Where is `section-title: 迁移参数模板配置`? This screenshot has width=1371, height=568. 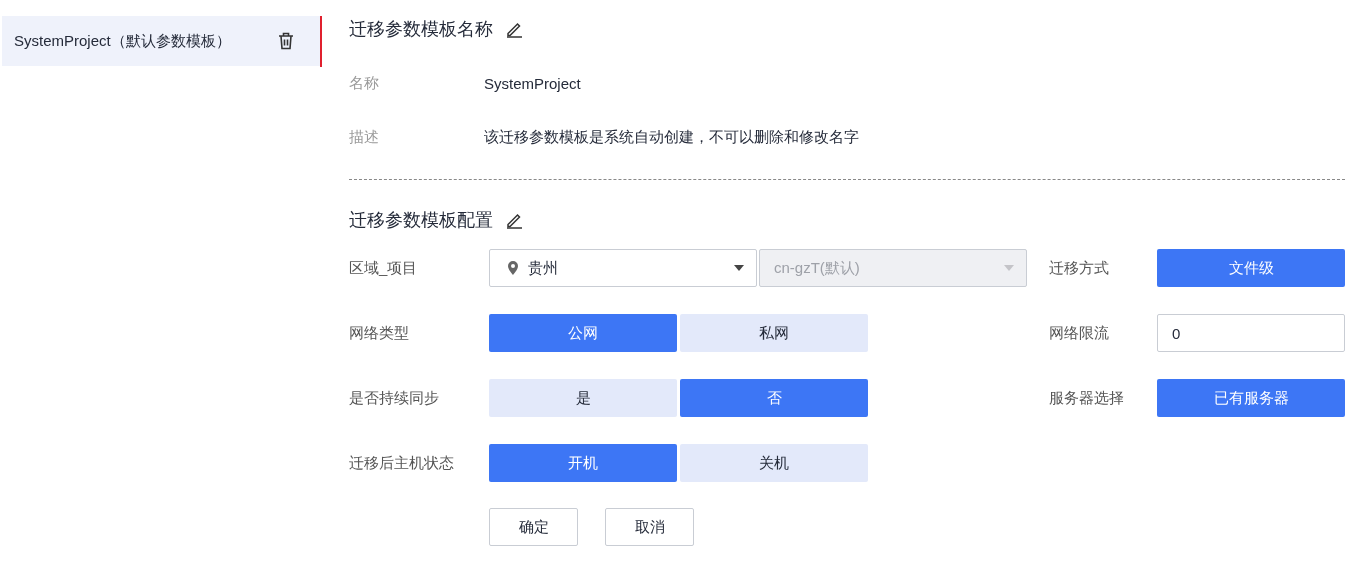 section-title: 迁移参数模板配置 is located at coordinates (421, 220).